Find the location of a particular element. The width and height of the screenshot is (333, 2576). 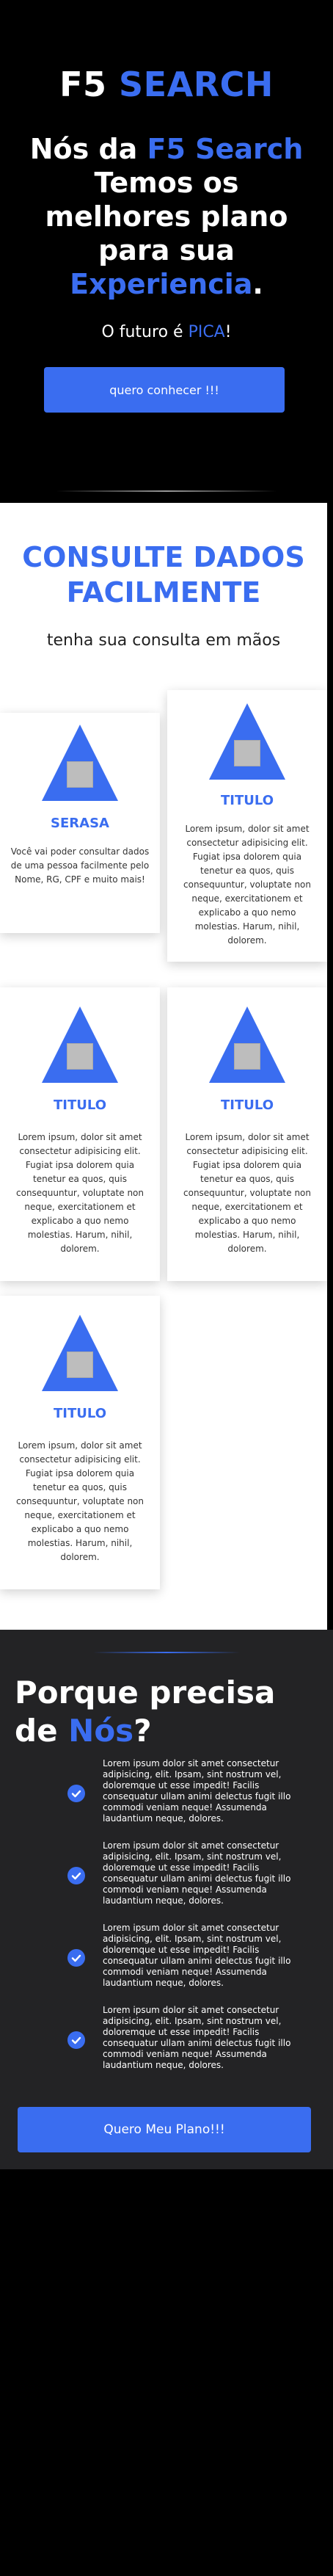

consult-title: CONSULTE DADOS FACILMENTE is located at coordinates (163, 575).